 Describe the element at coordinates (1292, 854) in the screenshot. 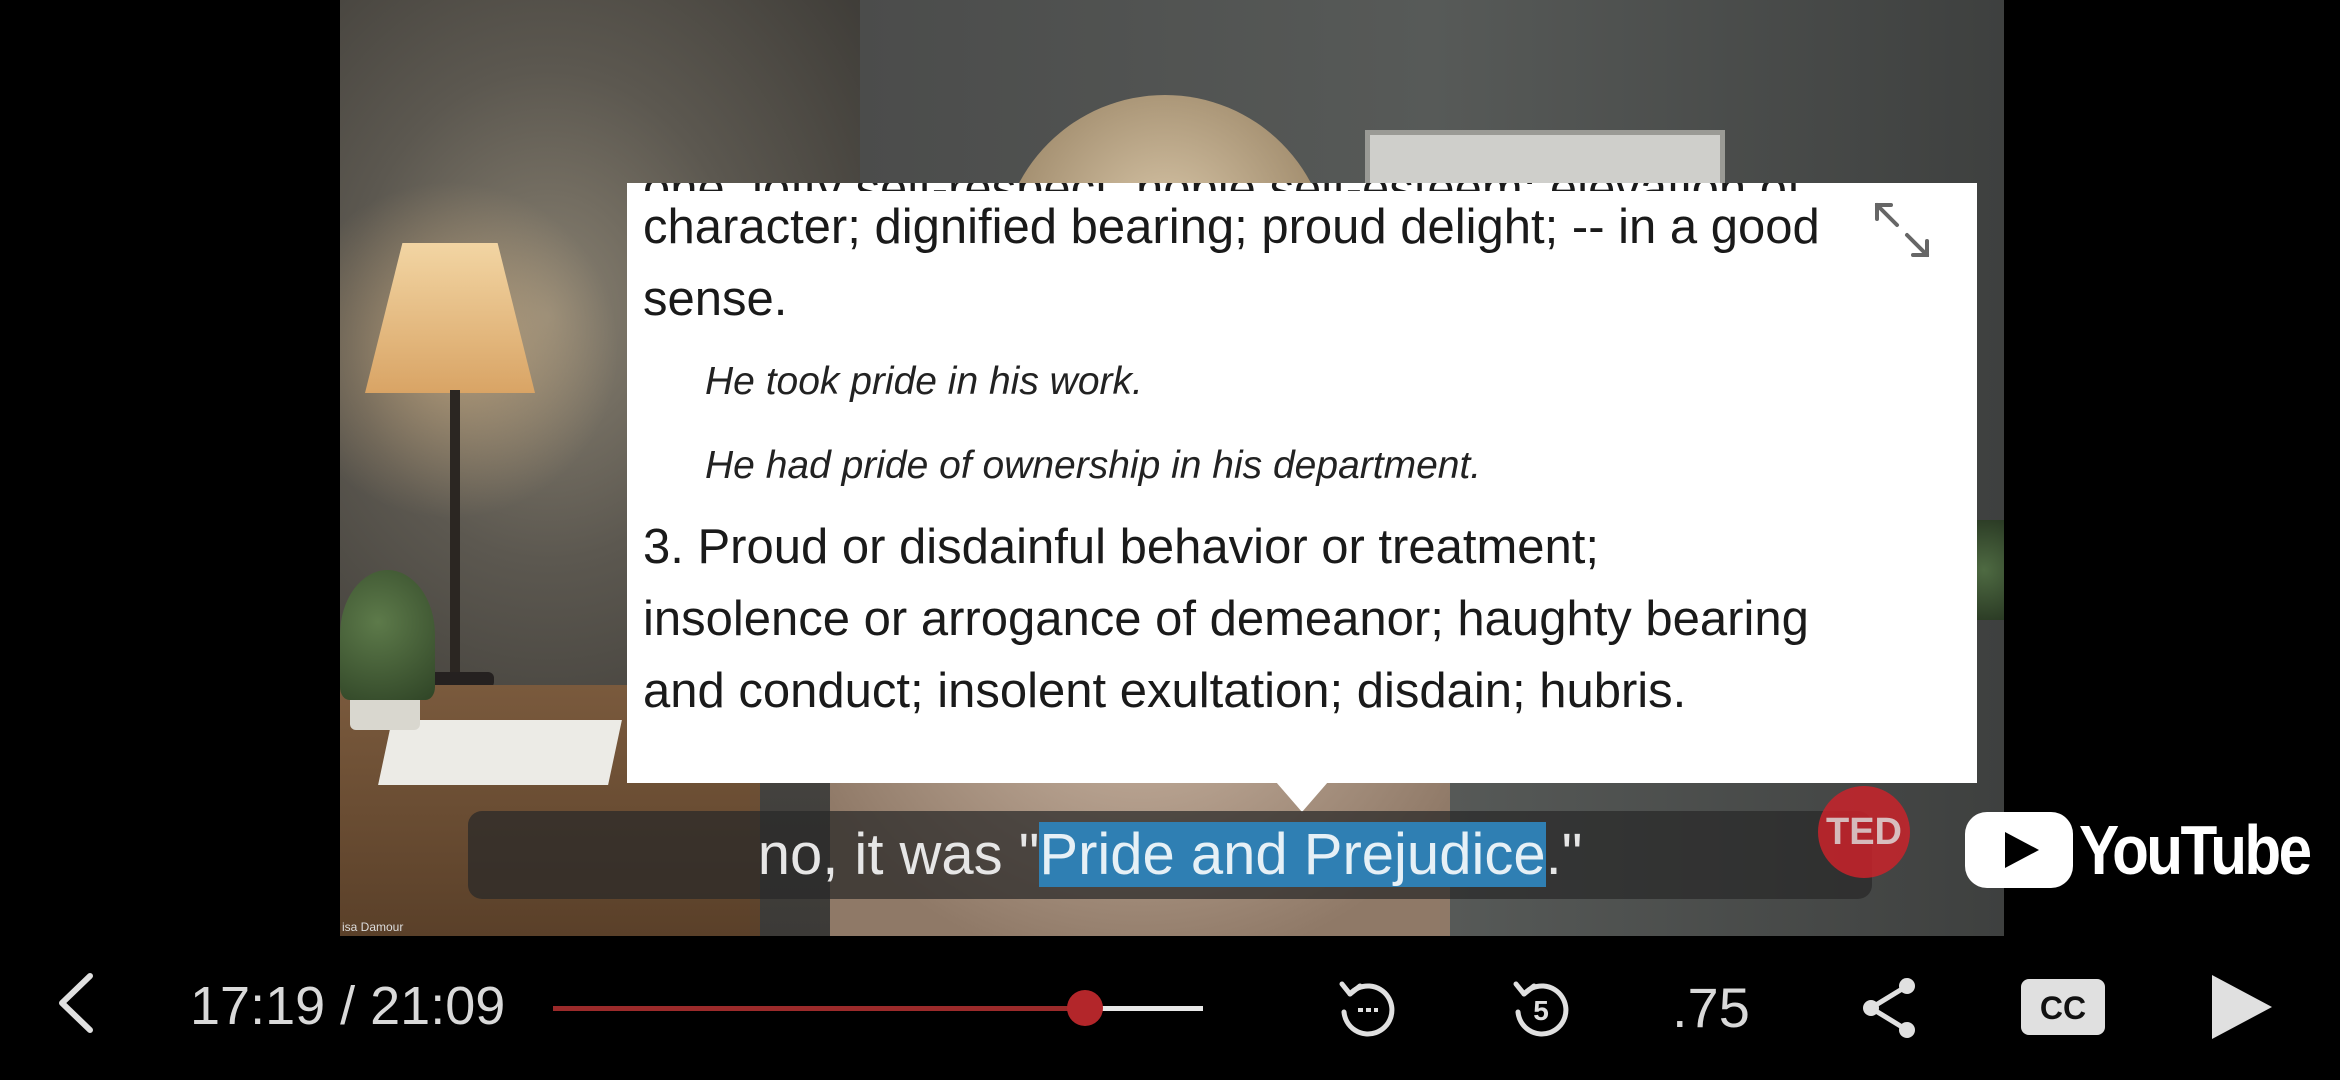

I see `caption-highlight: Pride and Prejudice` at that location.